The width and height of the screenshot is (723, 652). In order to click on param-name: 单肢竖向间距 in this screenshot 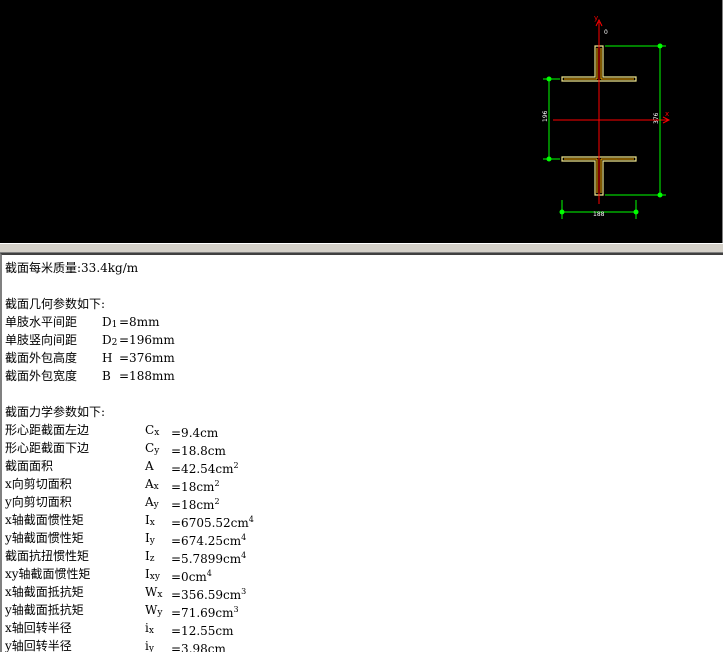, I will do `click(41, 340)`.